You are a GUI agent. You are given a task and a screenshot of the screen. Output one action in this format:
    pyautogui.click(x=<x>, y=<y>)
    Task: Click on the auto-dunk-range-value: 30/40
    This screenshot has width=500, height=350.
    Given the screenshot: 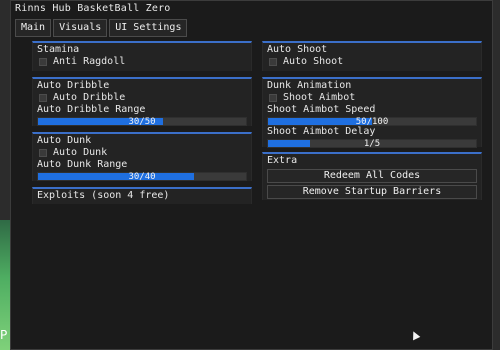 What is the action you would take?
    pyautogui.click(x=142, y=177)
    